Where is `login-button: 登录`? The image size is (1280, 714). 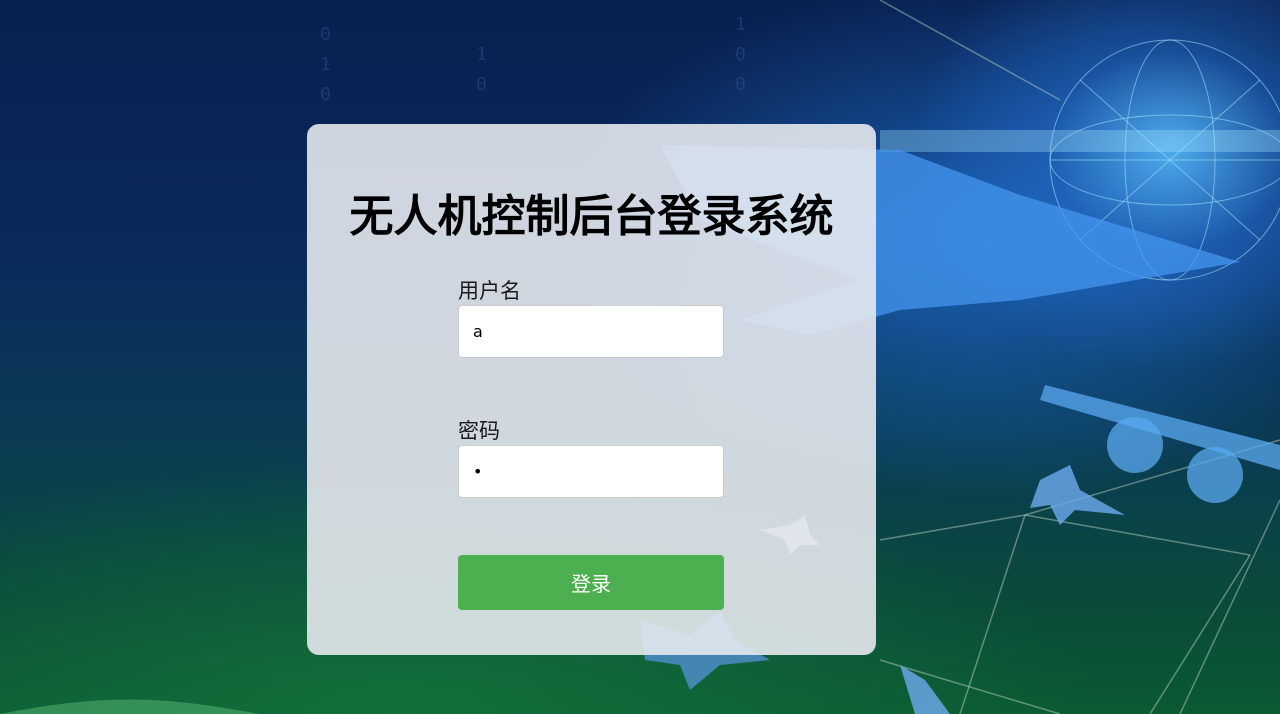 login-button: 登录 is located at coordinates (591, 582).